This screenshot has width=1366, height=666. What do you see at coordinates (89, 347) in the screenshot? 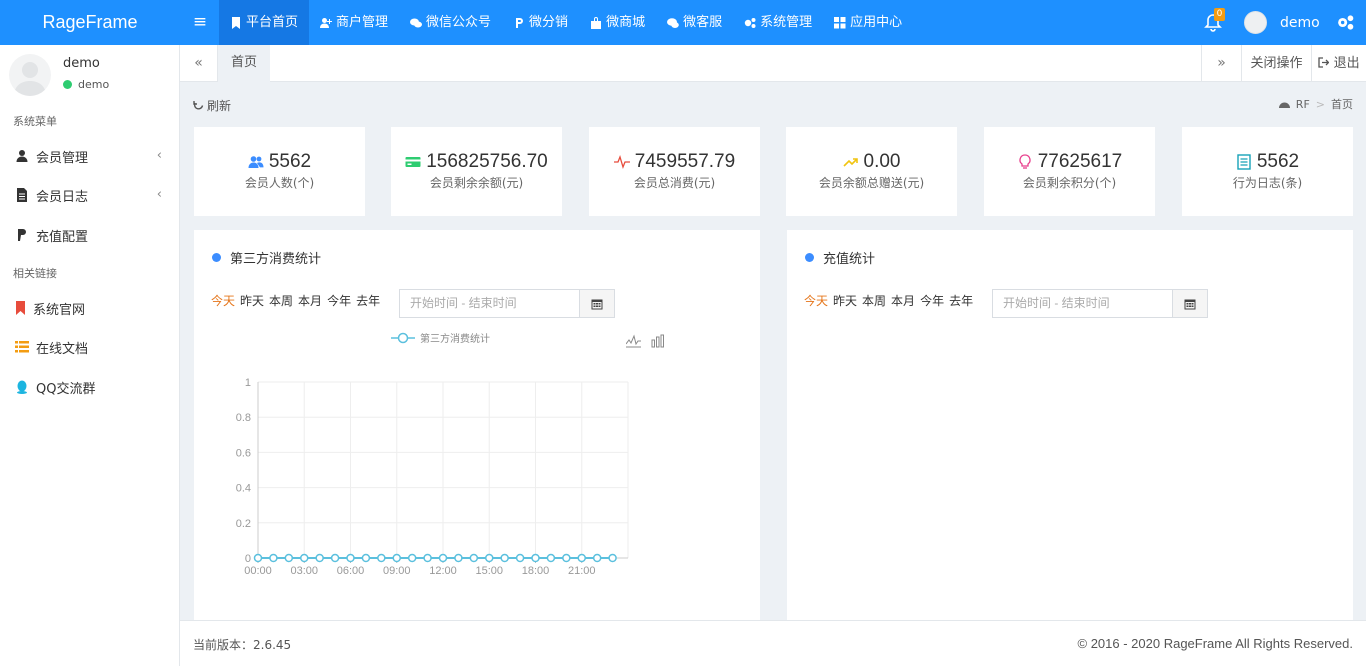
I see `sidebar-item-docs: 在线文档` at bounding box center [89, 347].